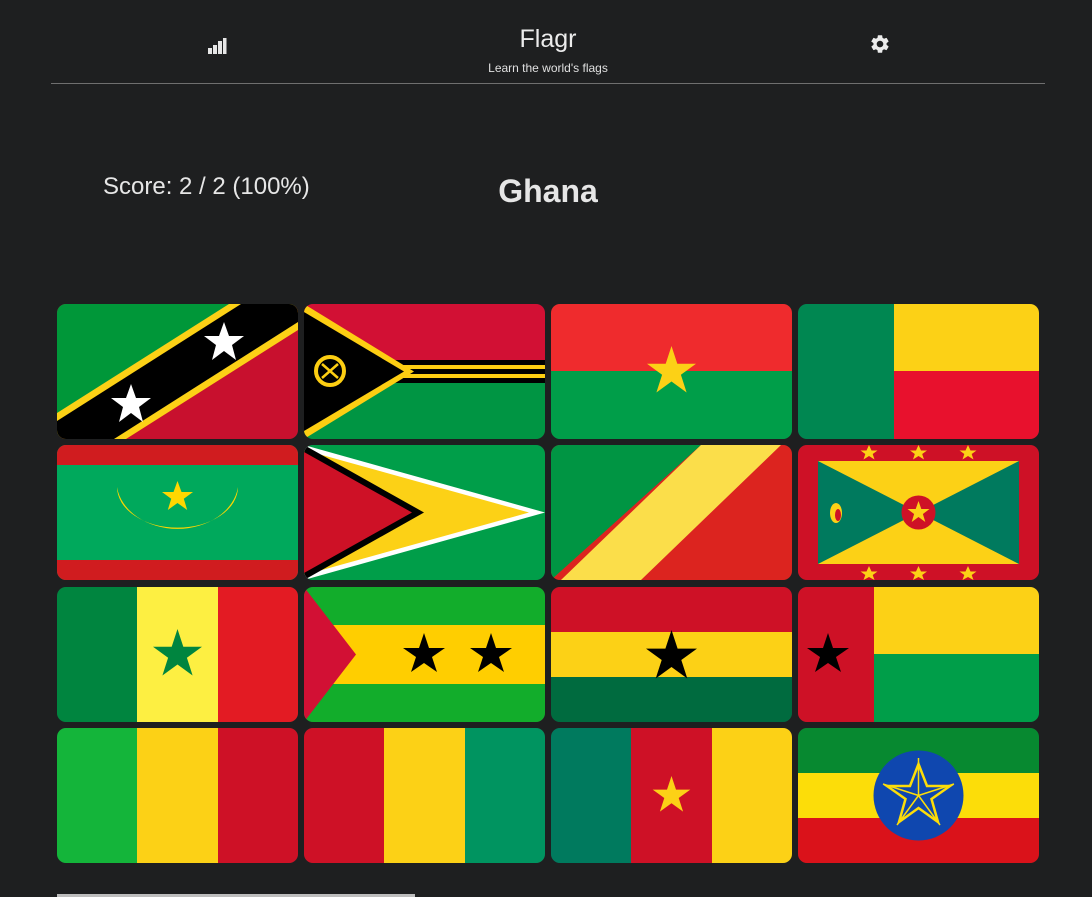 The width and height of the screenshot is (1092, 897). What do you see at coordinates (671, 654) in the screenshot?
I see `flag-ghana` at bounding box center [671, 654].